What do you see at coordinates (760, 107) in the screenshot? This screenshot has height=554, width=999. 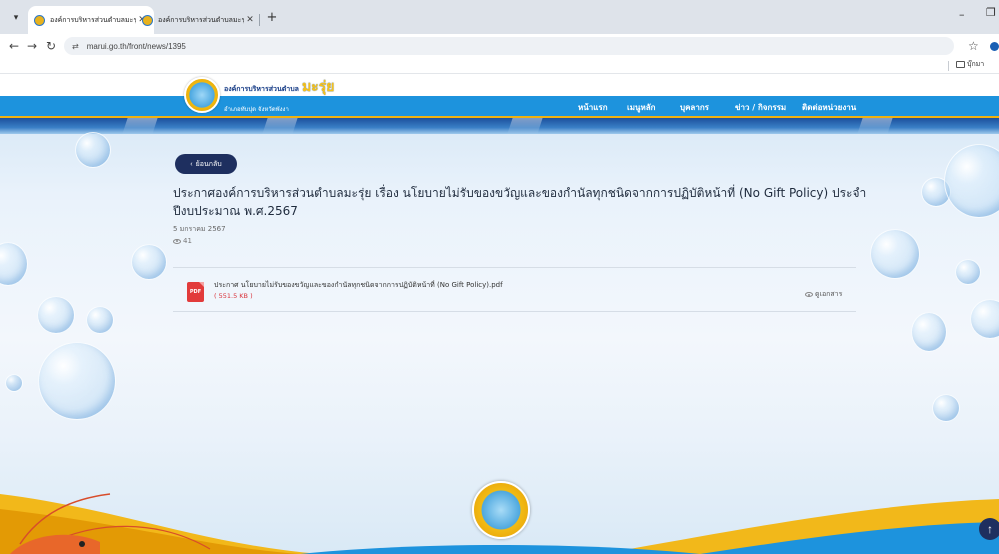 I see `nav-item-news-activities: ข่าว / กิจกรรม` at bounding box center [760, 107].